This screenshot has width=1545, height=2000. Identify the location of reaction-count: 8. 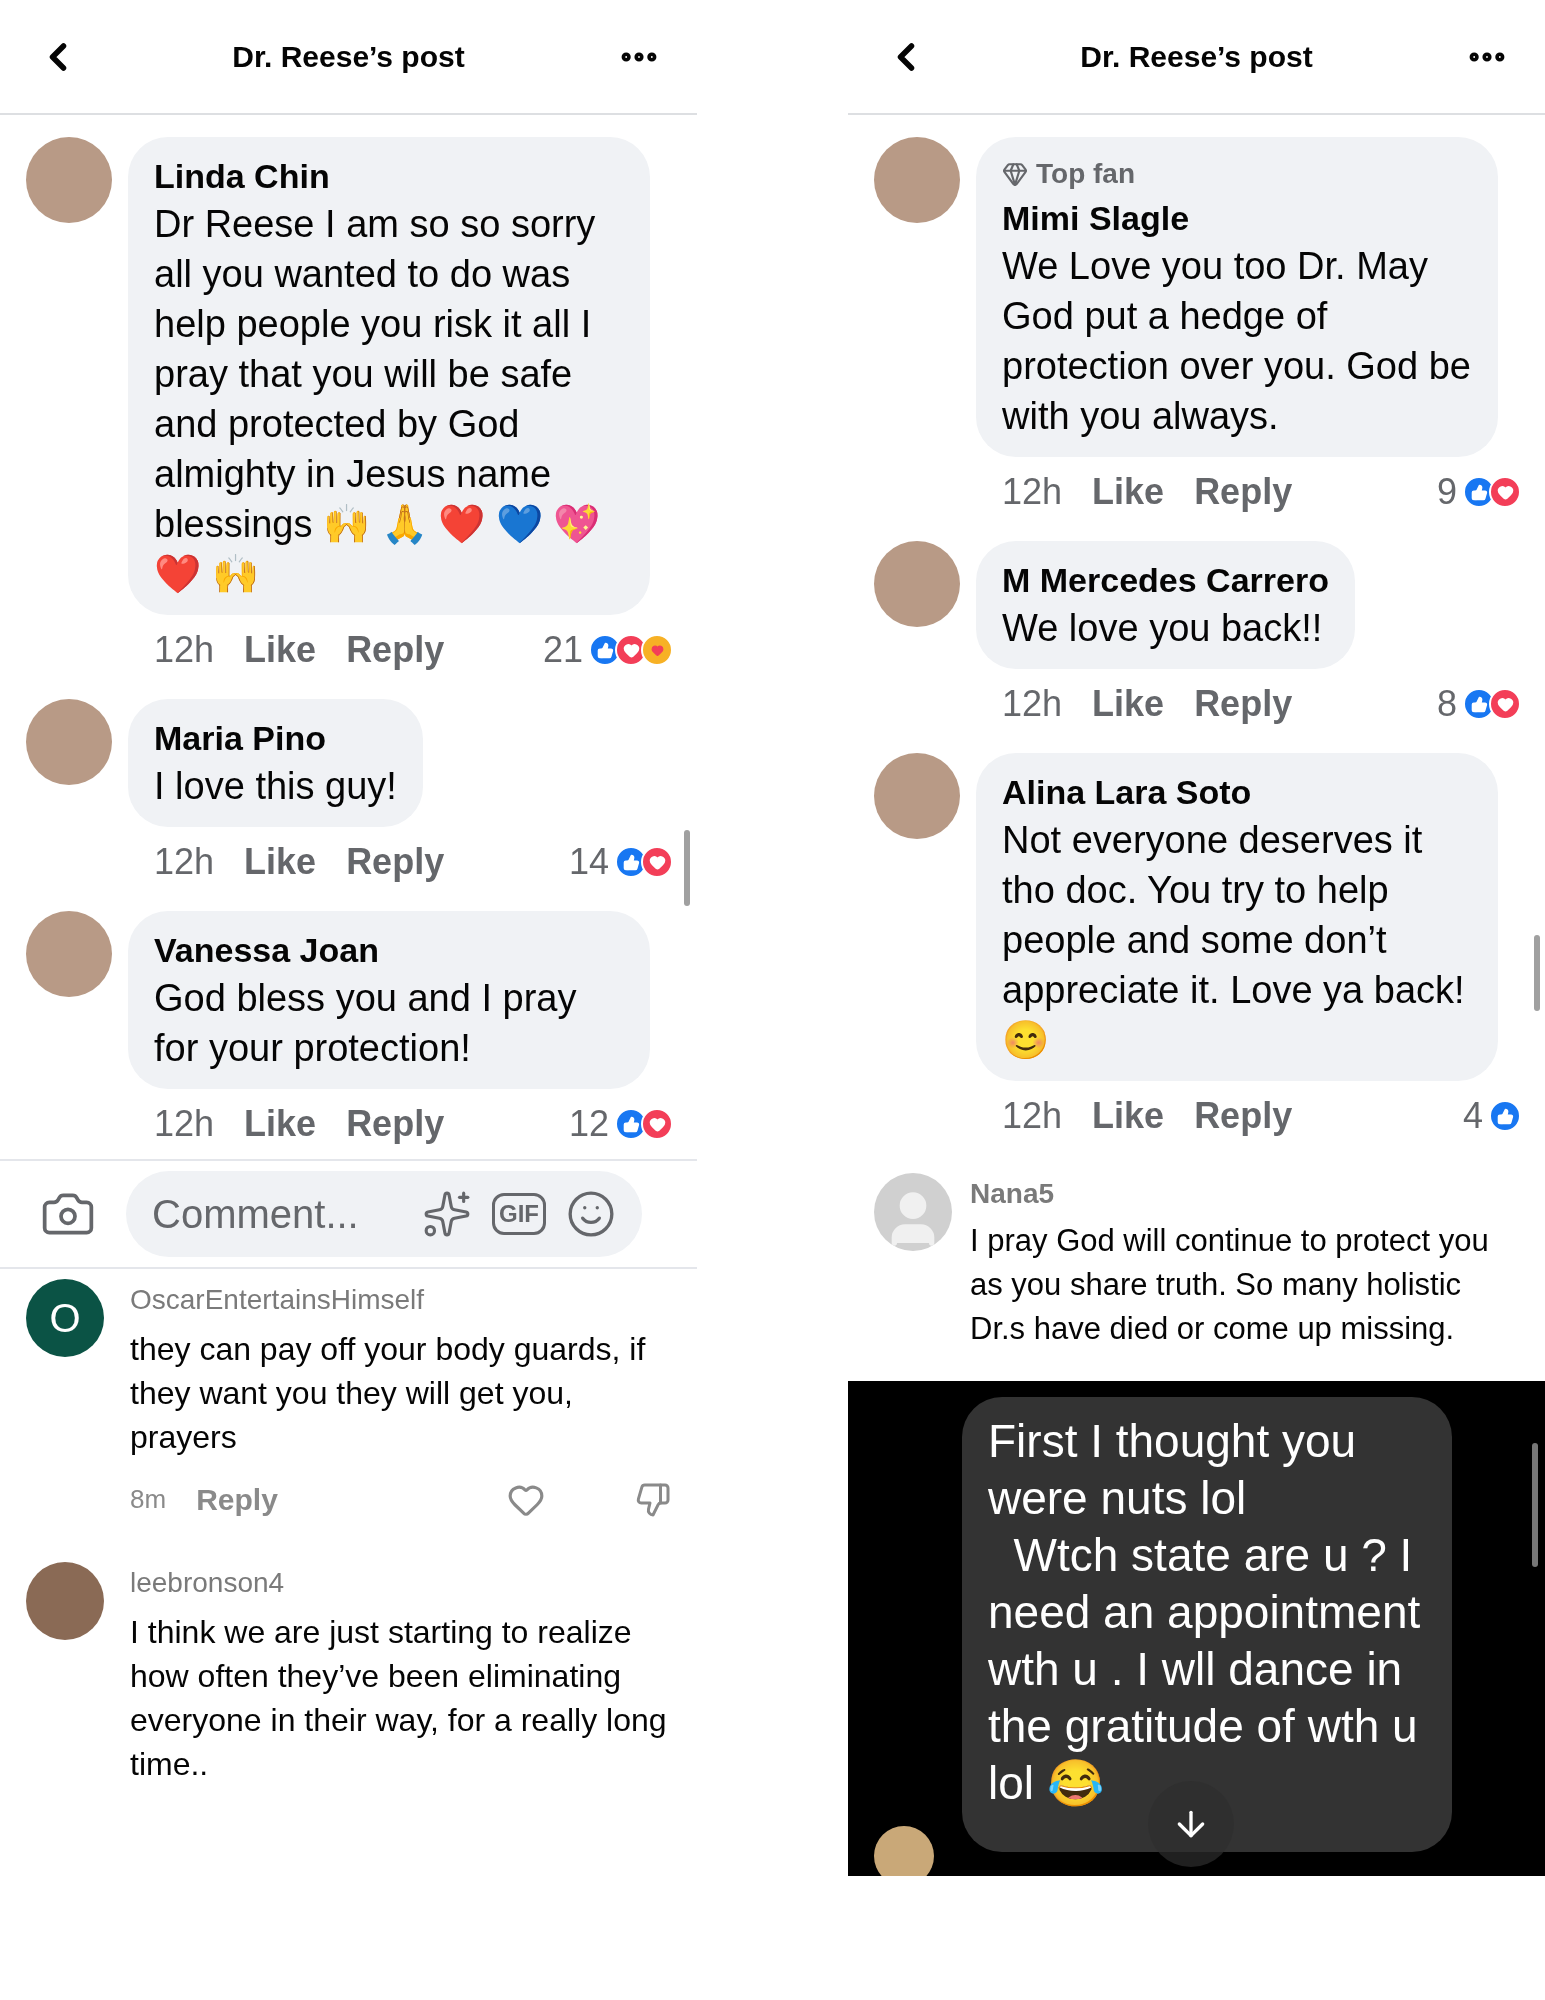
(1446, 704).